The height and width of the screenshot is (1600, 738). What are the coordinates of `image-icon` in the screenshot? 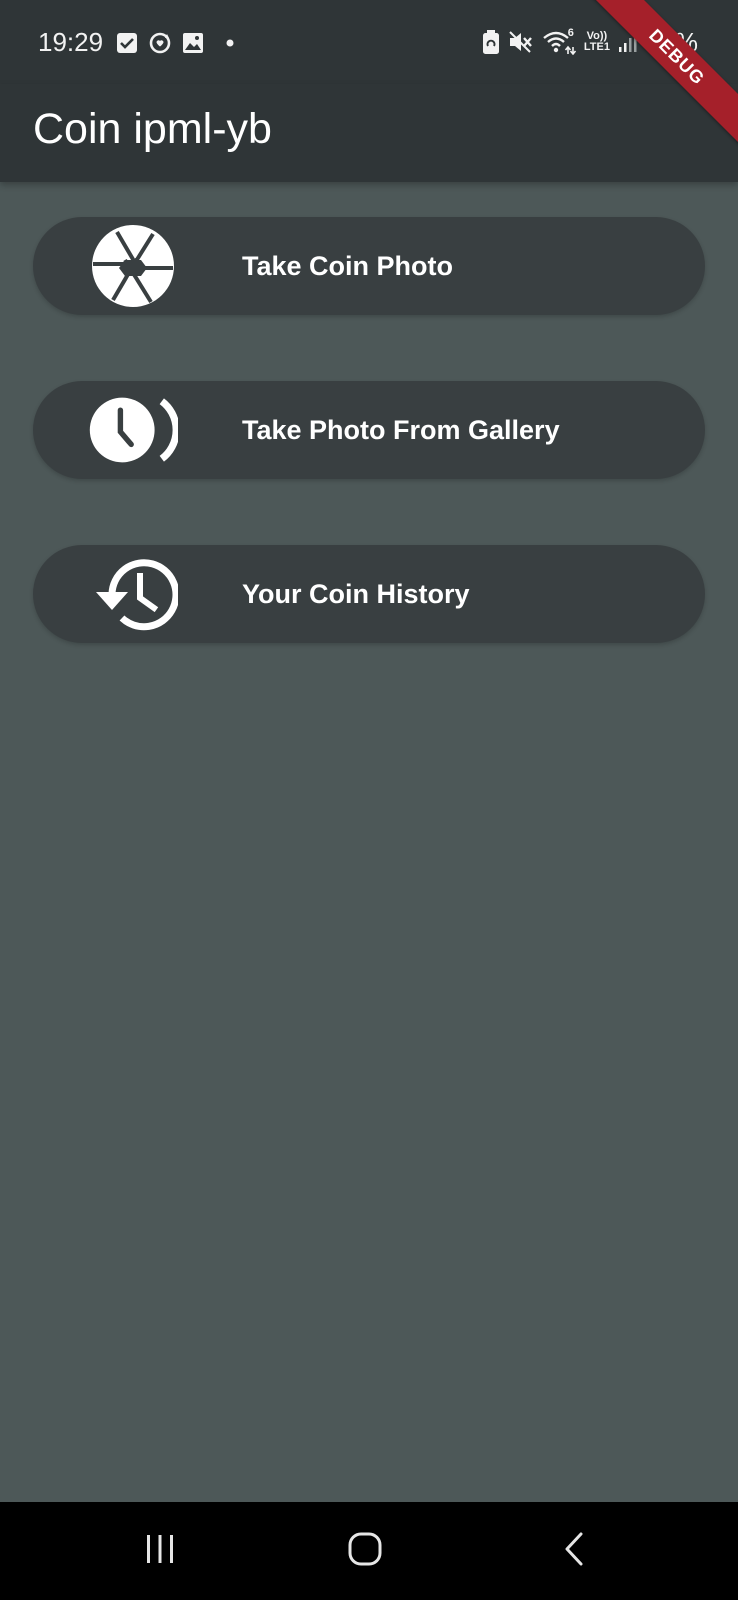 It's located at (193, 43).